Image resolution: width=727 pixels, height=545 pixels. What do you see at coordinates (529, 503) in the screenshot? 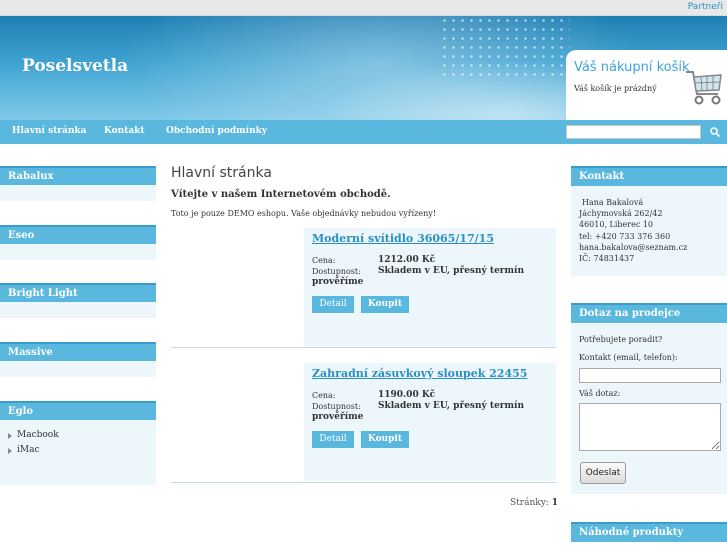
I see `pagination-label: Stránky:` at bounding box center [529, 503].